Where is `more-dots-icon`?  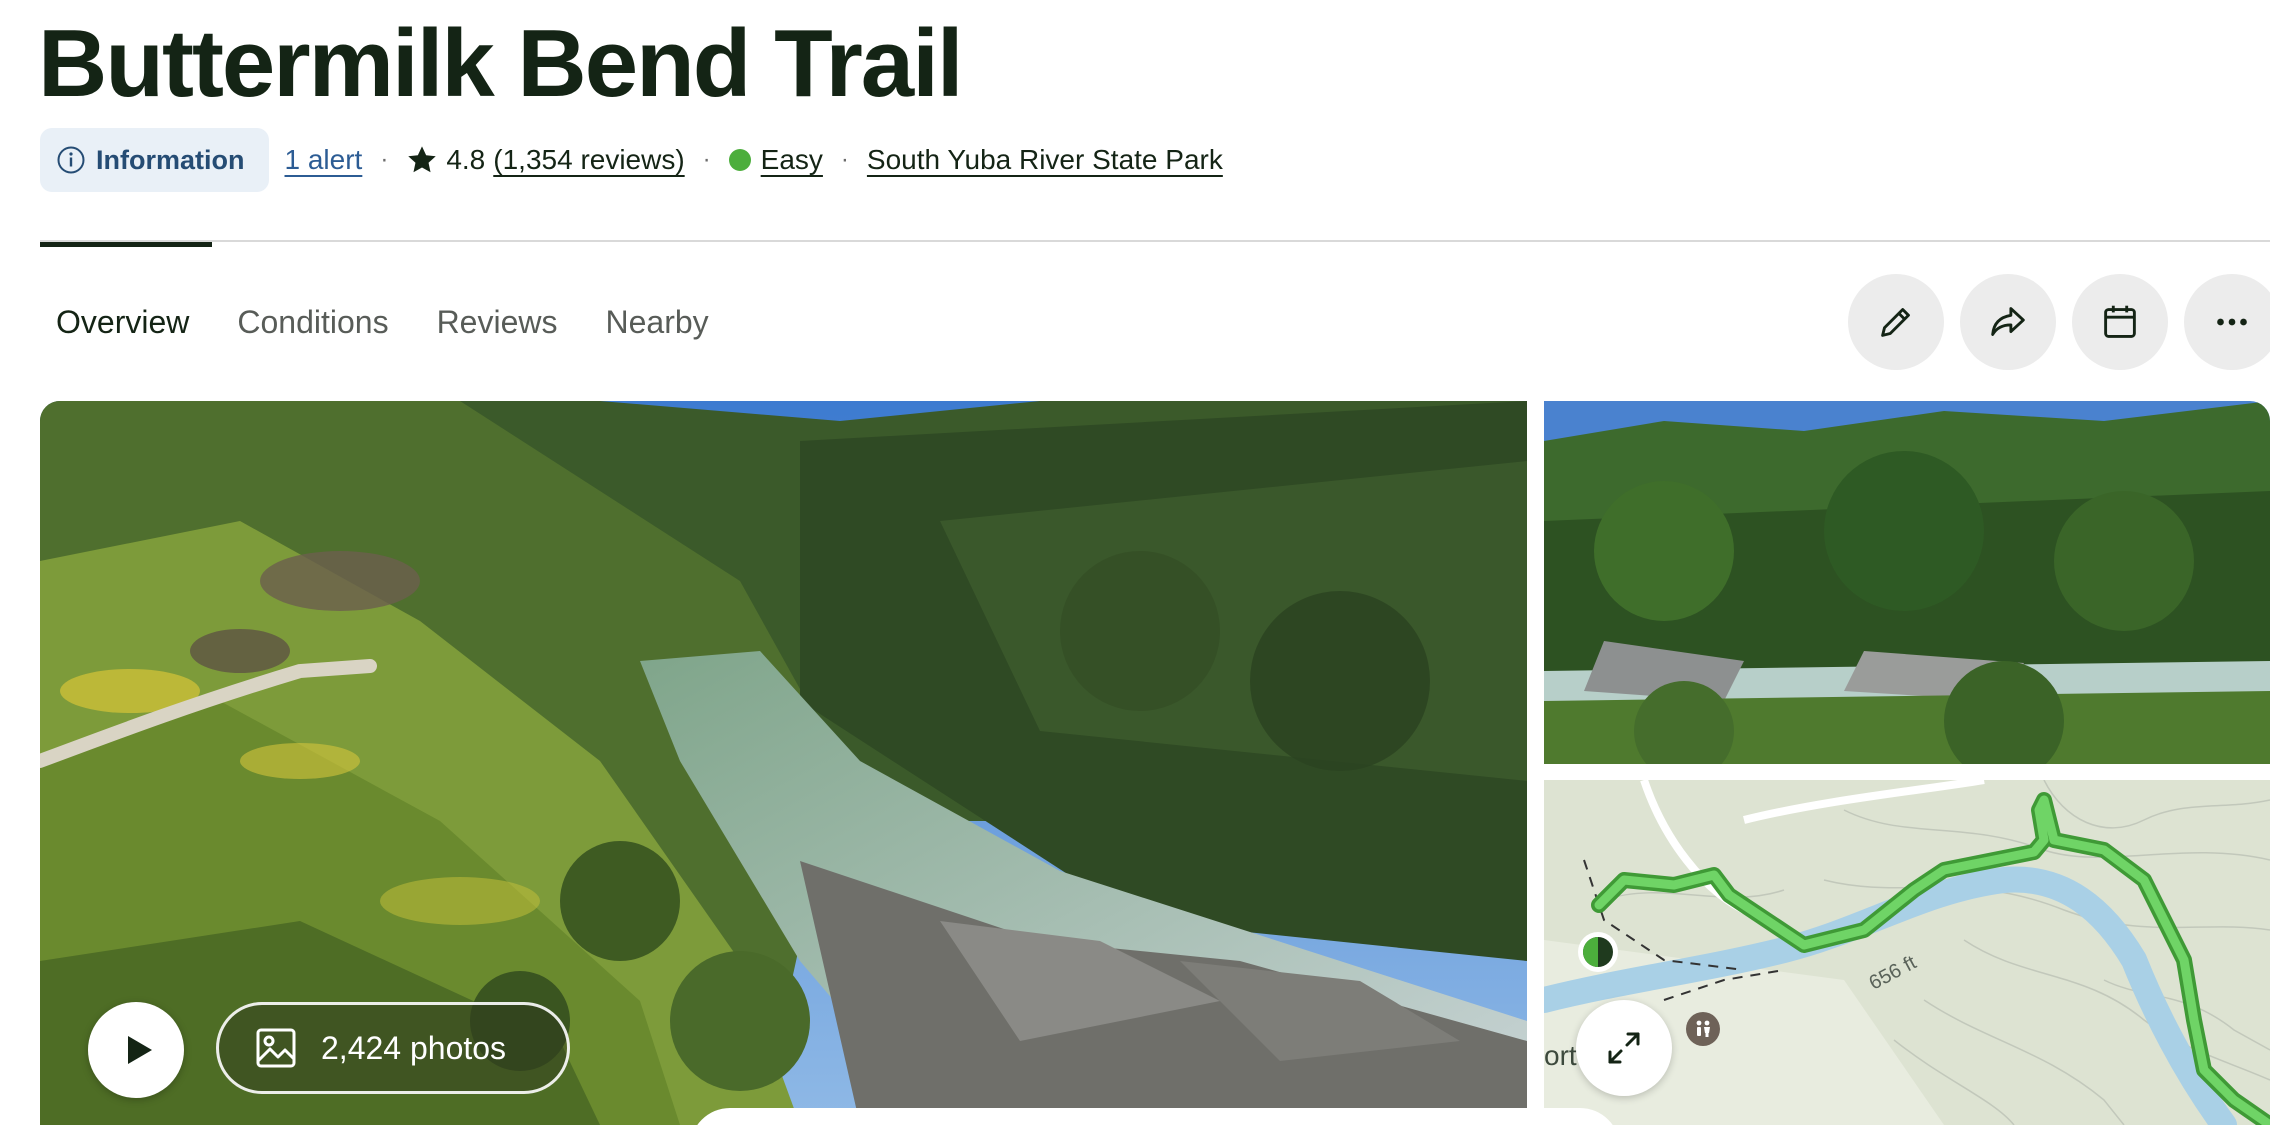
more-dots-icon is located at coordinates (2232, 322).